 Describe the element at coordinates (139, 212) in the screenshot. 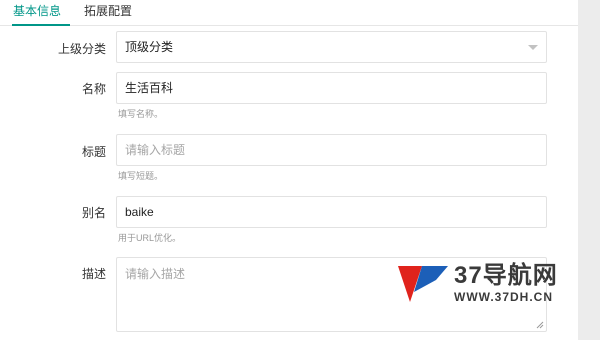

I see `alias-value: baike` at that location.